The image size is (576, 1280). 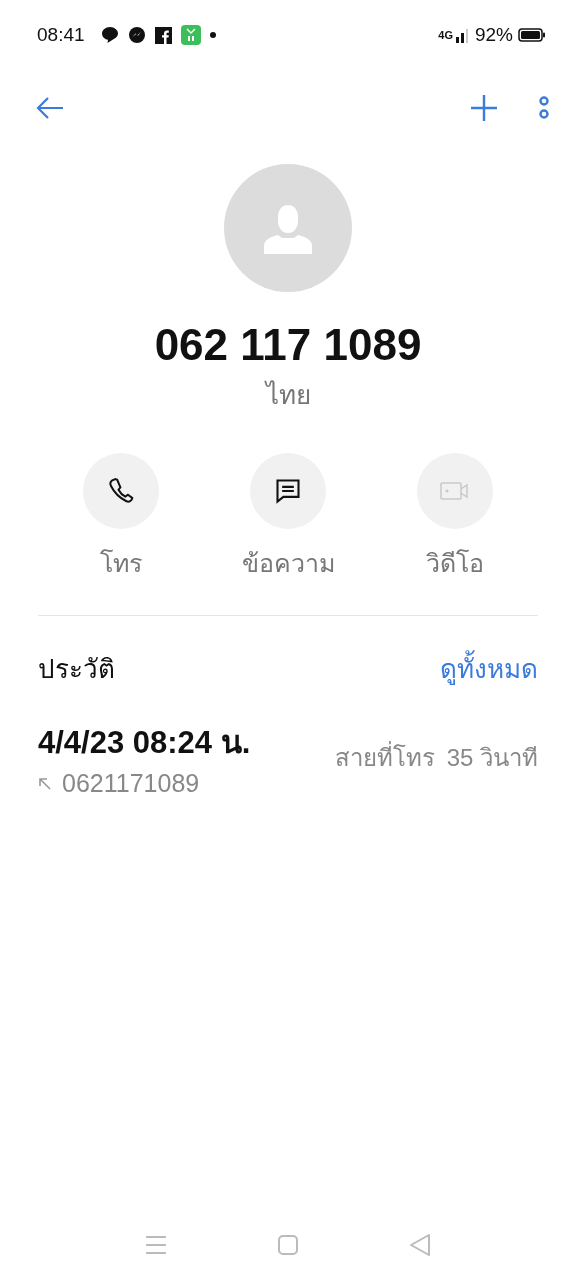 I want to click on call-duration: 35 วินาที, so click(x=492, y=758).